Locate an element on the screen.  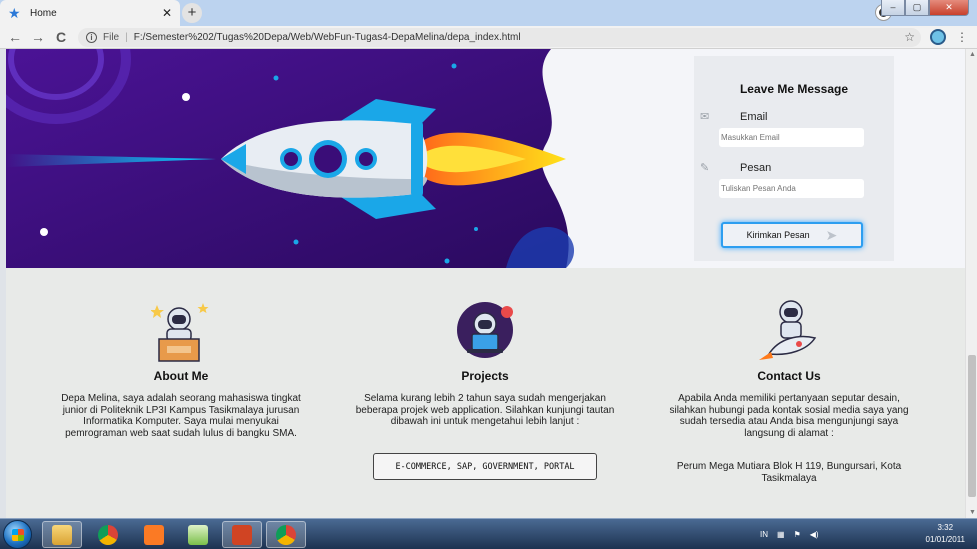
clock-date: 01/01/2011 is located at coordinates (945, 539).